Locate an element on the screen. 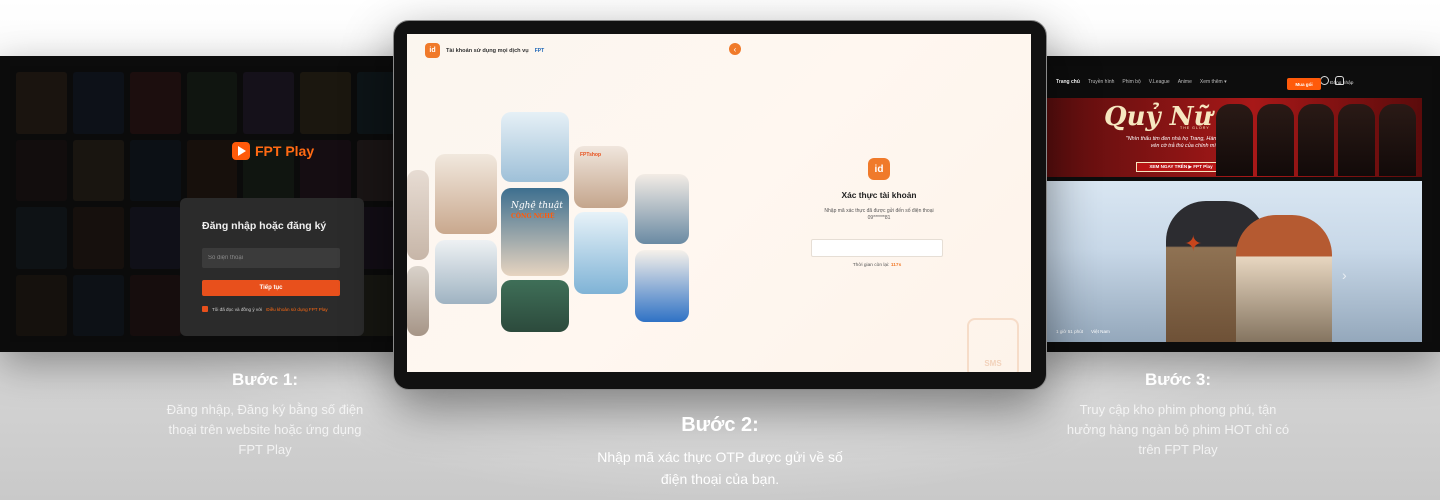 This screenshot has height=500, width=1440. search-icon is located at coordinates (1324, 80).